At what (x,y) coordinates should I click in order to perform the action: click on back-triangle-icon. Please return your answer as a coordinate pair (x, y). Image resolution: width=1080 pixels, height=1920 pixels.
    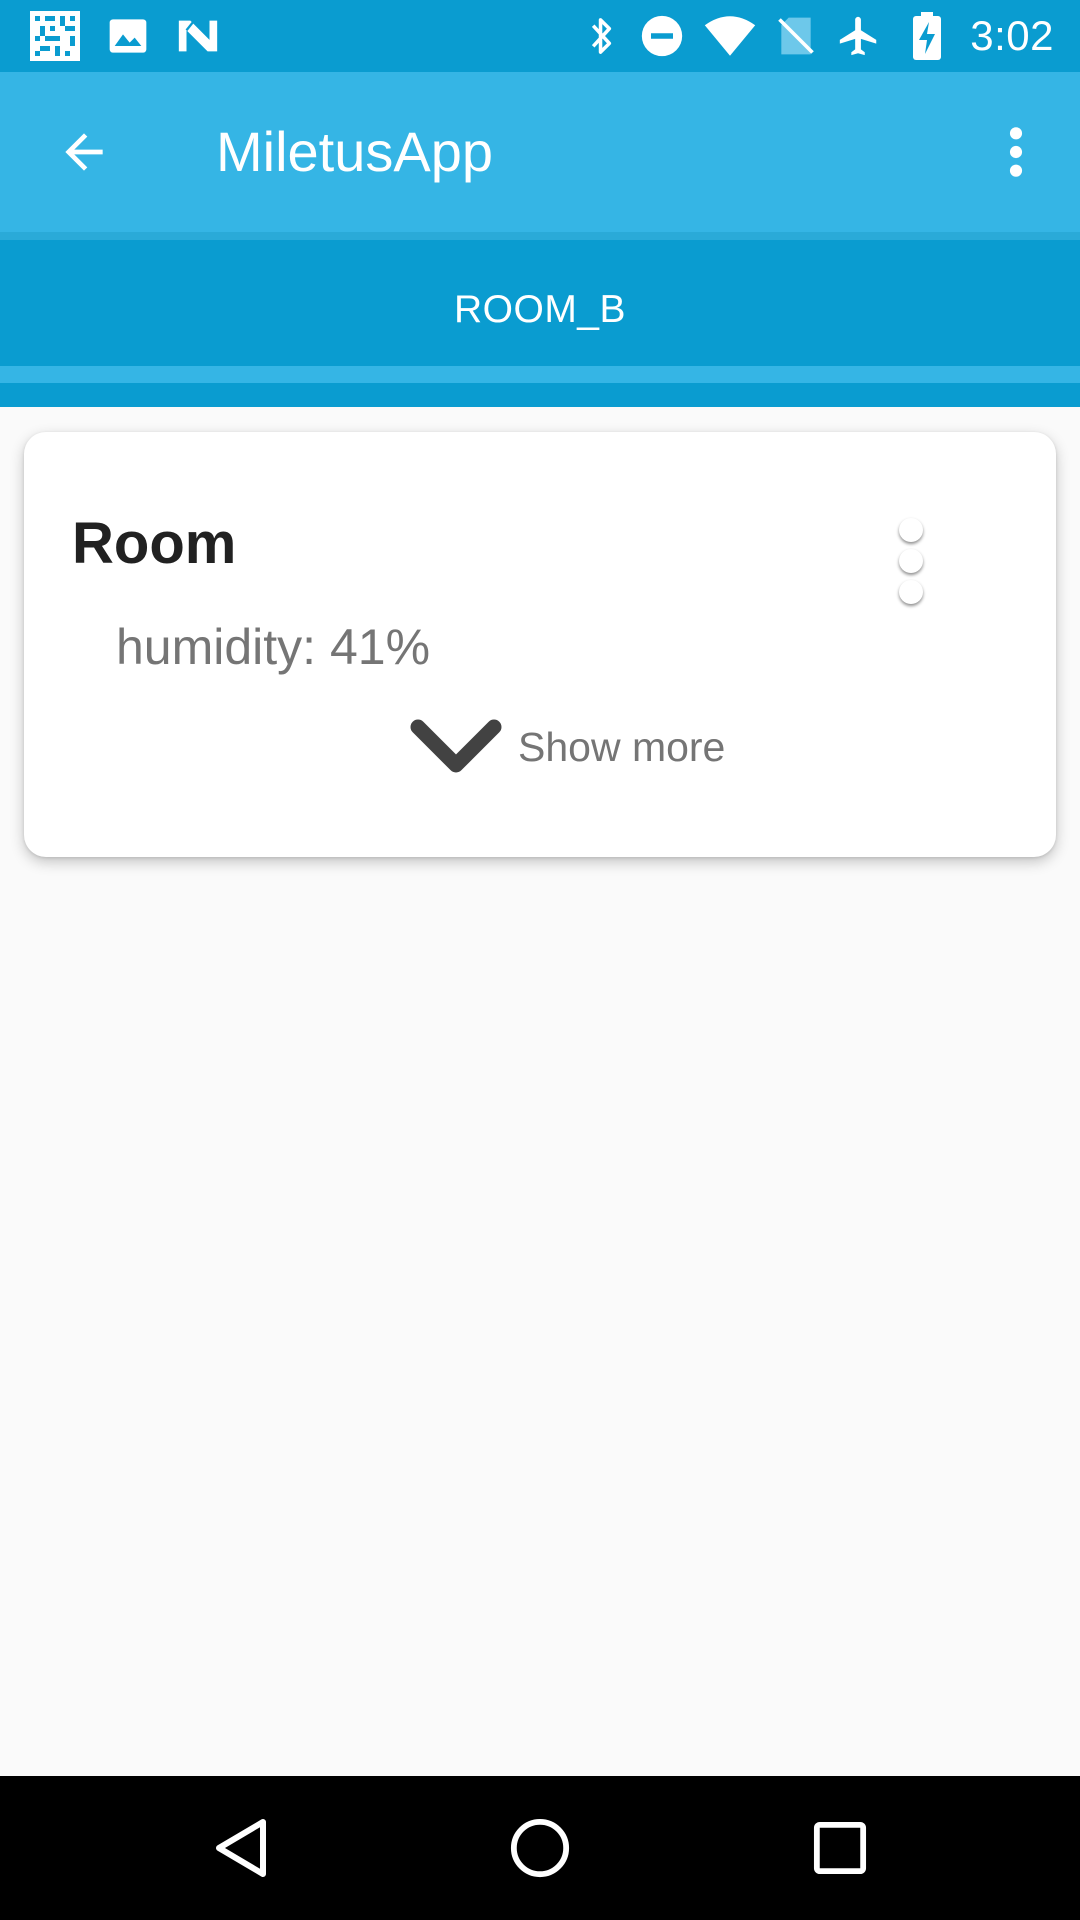
    Looking at the image, I should click on (241, 1848).